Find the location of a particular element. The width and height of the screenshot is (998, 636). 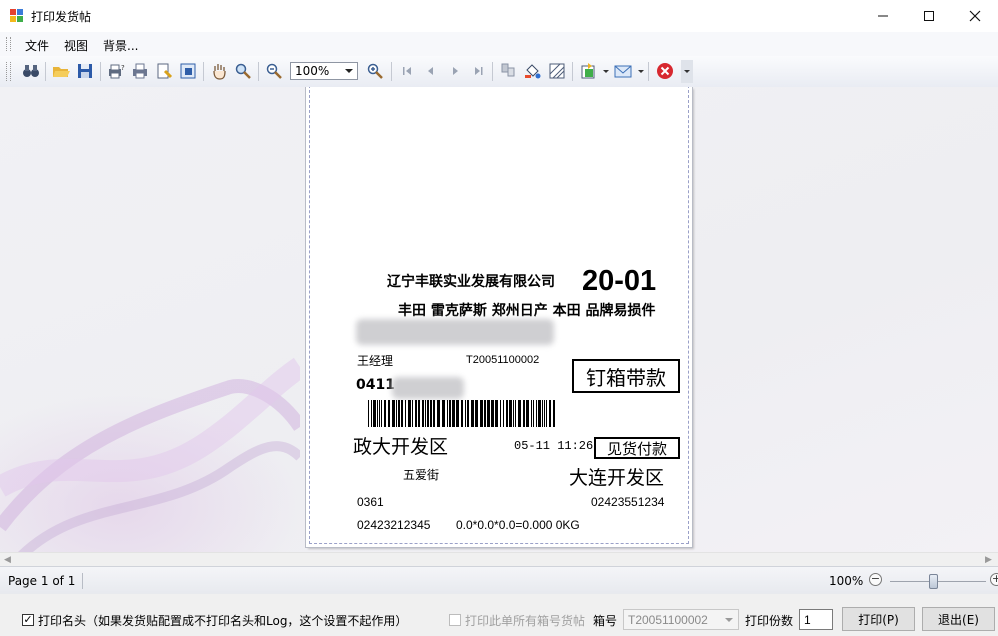

zoom-in-icon is located at coordinates (375, 71).